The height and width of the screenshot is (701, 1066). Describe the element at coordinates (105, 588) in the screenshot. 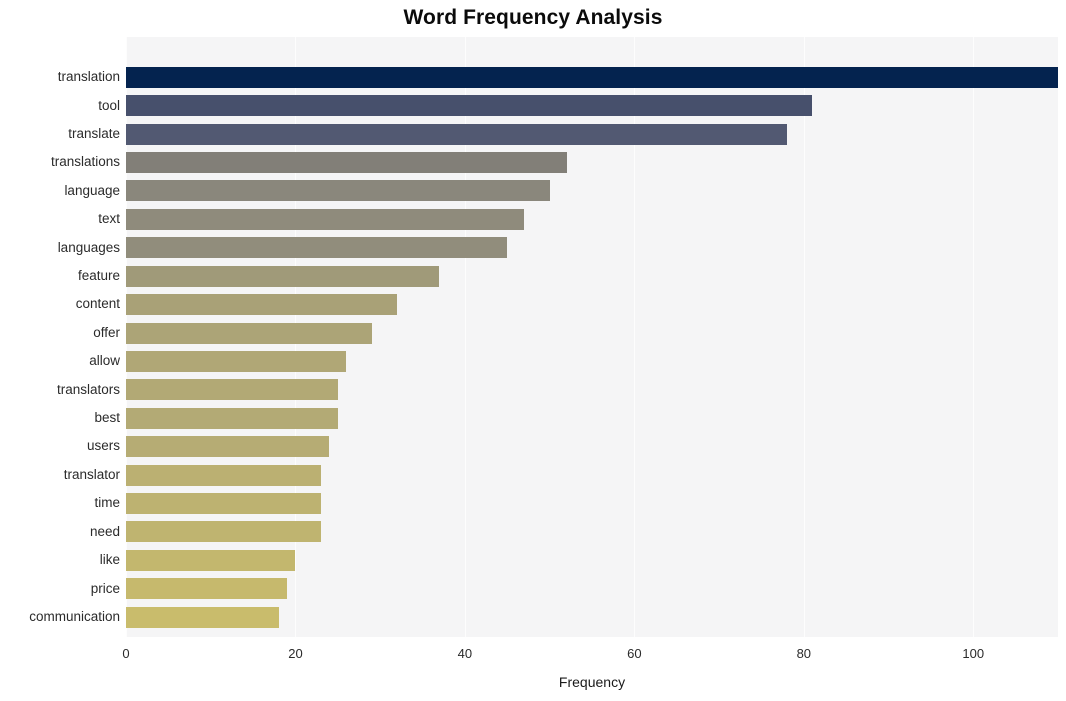

I see `y-tick-label-price: price` at that location.